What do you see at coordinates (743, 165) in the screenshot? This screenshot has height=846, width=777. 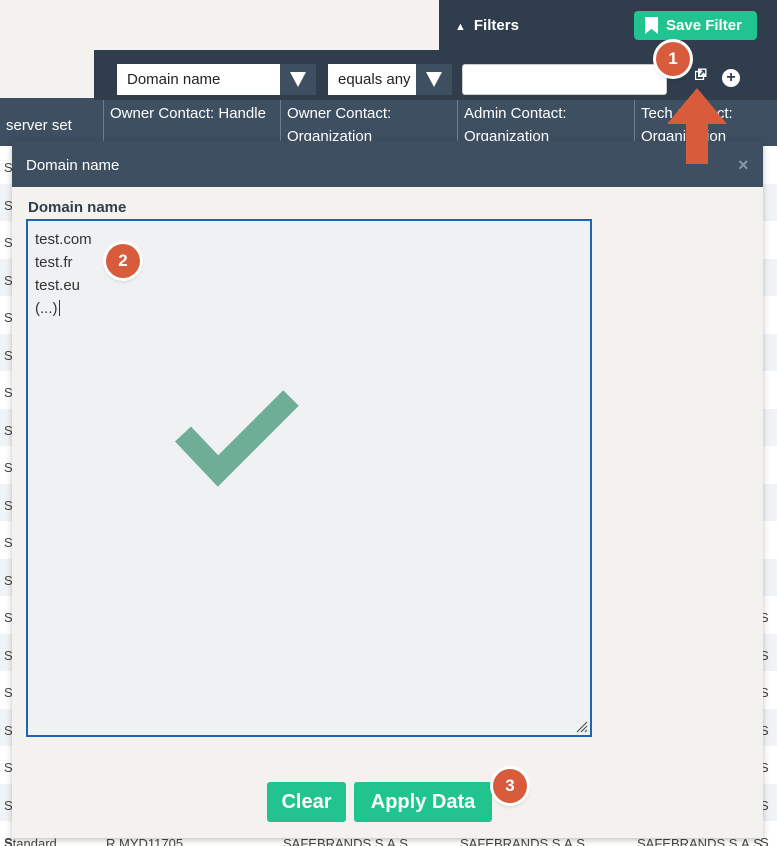 I see `close-icon: ×` at bounding box center [743, 165].